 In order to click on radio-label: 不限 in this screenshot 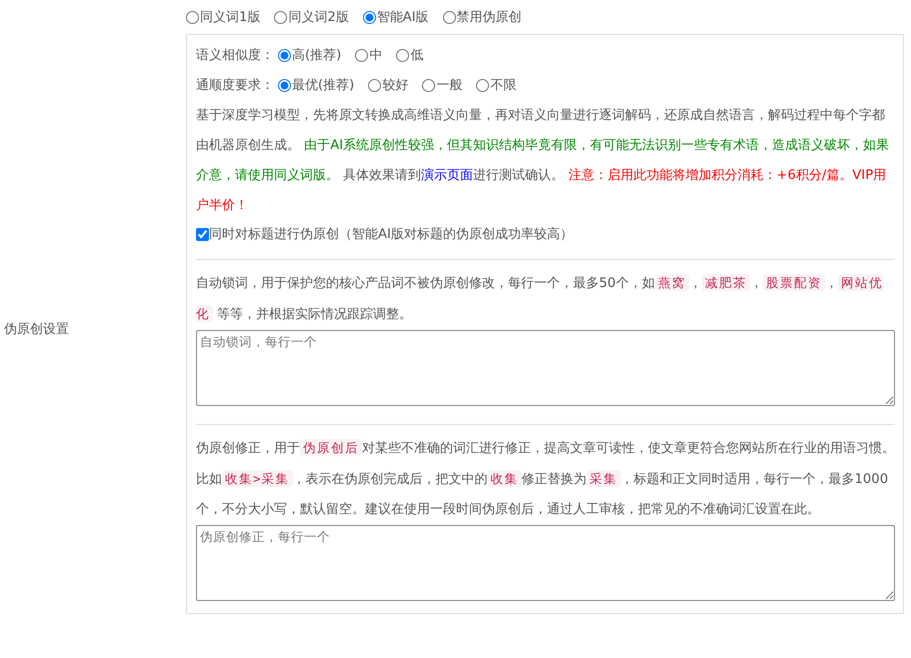, I will do `click(503, 85)`.